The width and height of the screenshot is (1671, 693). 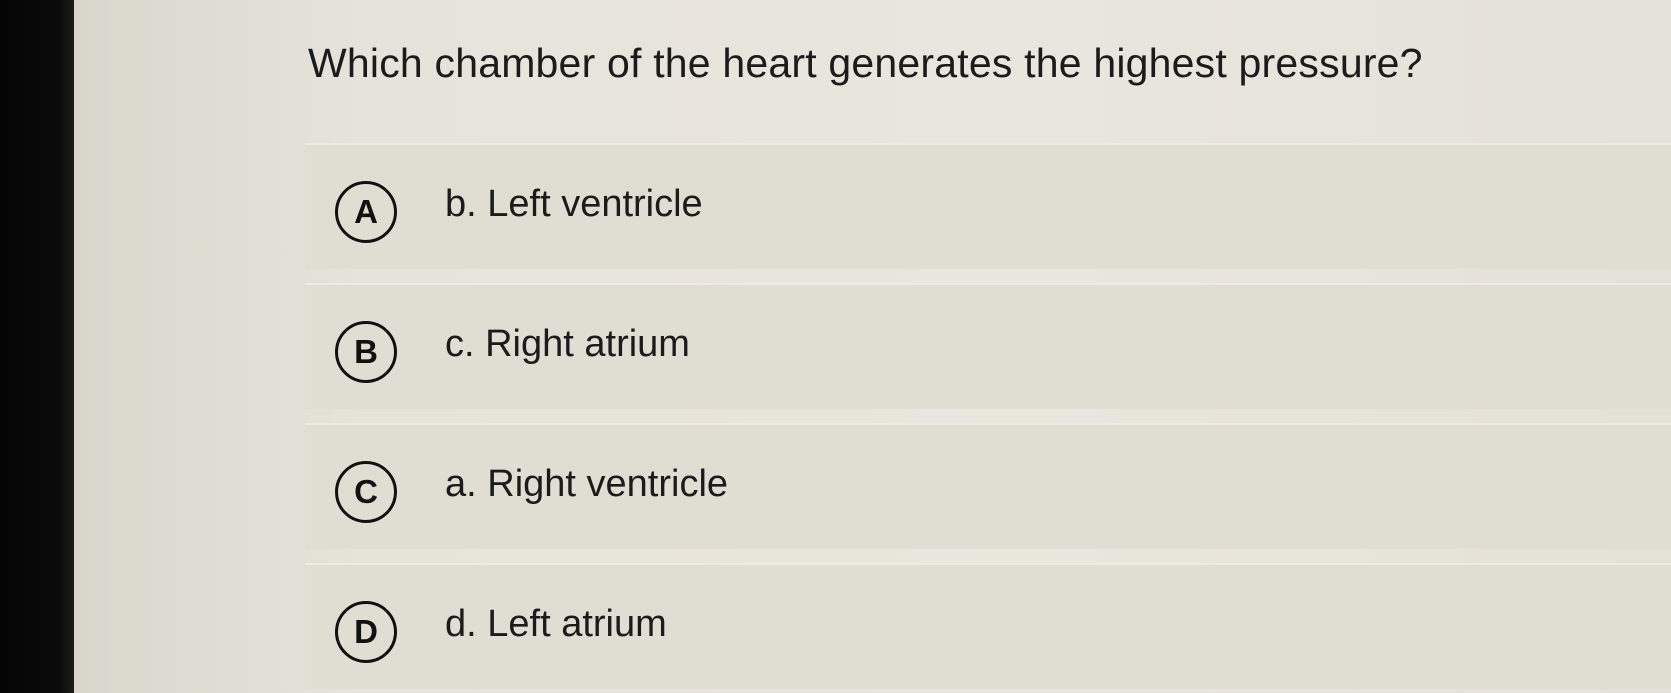 What do you see at coordinates (567, 344) in the screenshot?
I see `option-b-label: c. Right atrium` at bounding box center [567, 344].